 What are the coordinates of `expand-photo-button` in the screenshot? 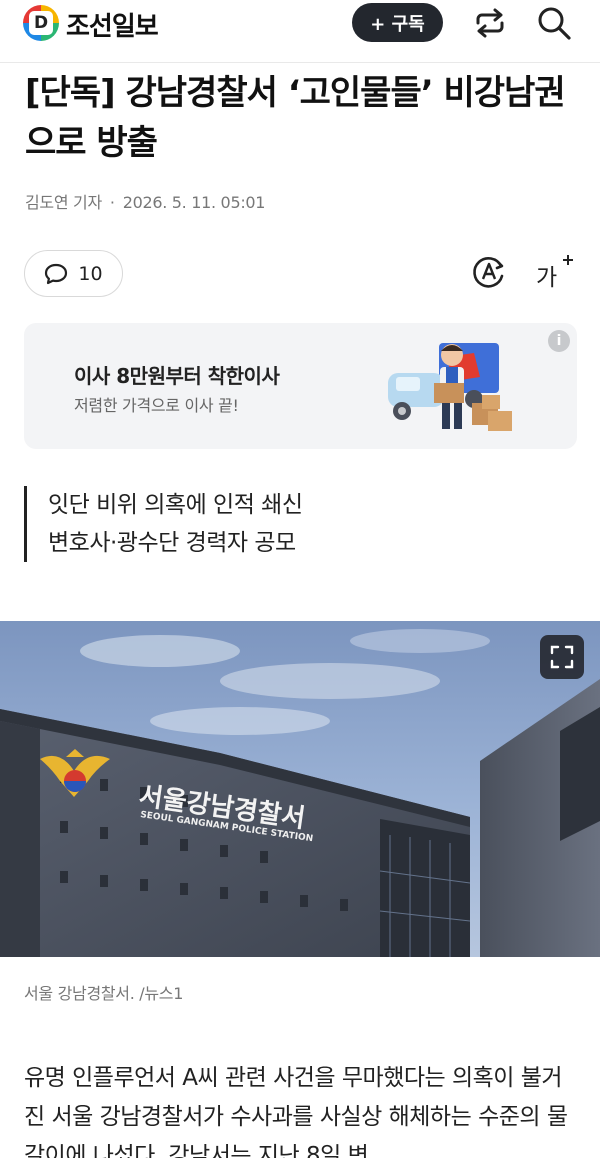 It's located at (562, 657).